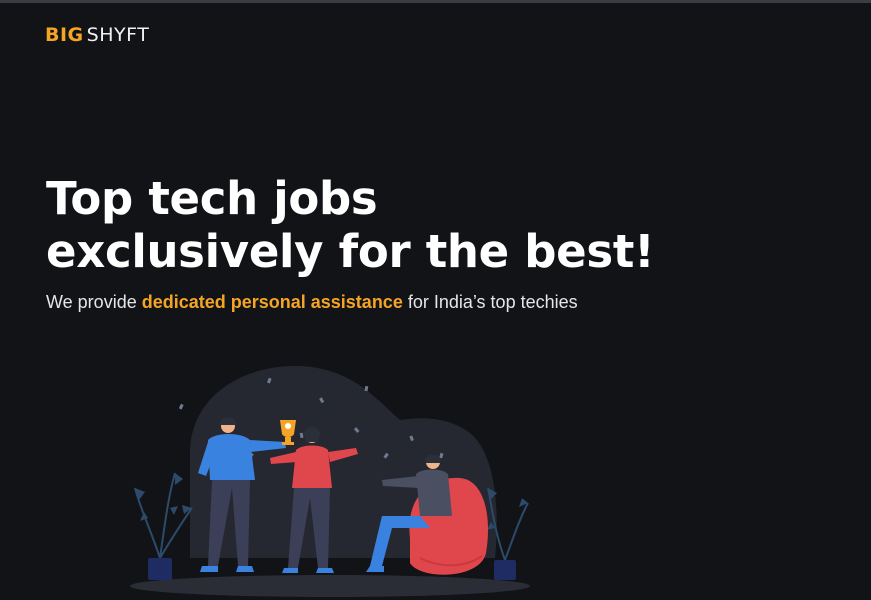 This screenshot has width=871, height=600. Describe the element at coordinates (163, 526) in the screenshot. I see `left-plant` at that location.